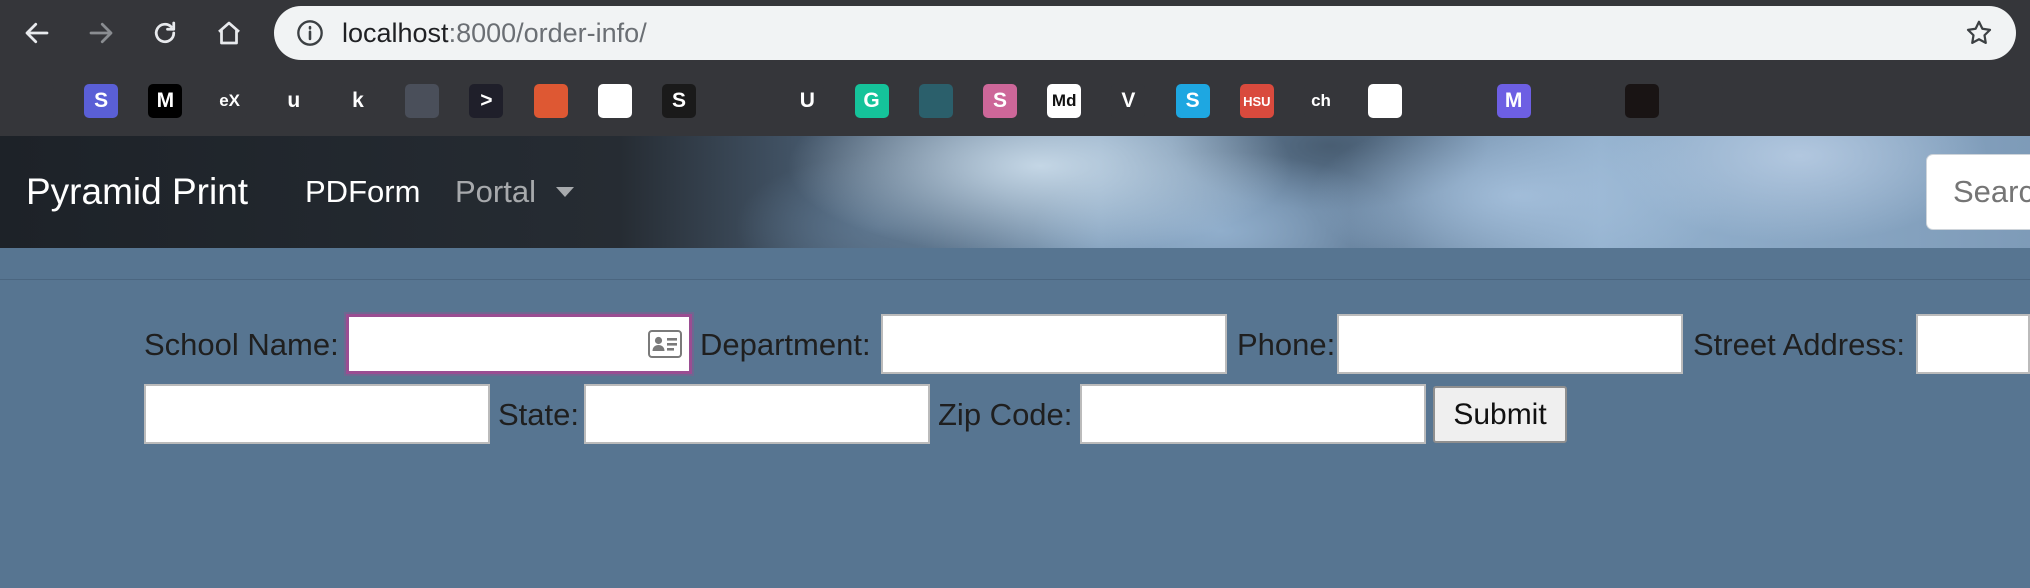 This screenshot has width=2030, height=588. Describe the element at coordinates (614, 101) in the screenshot. I see `crown-icon` at that location.